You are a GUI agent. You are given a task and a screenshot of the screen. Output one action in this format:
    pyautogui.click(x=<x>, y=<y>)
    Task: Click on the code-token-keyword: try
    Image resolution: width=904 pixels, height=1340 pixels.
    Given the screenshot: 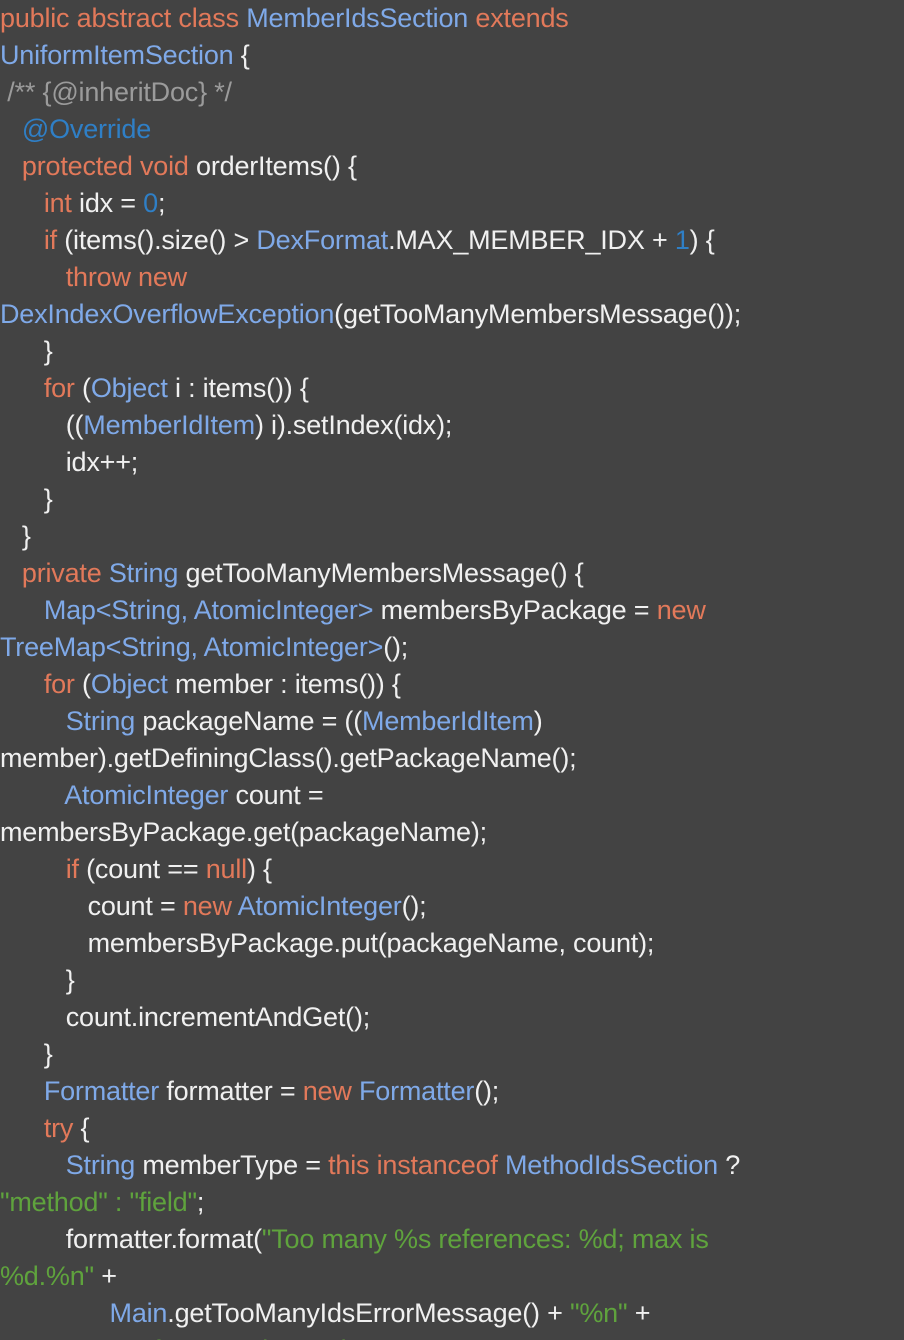 What is the action you would take?
    pyautogui.click(x=58, y=1128)
    